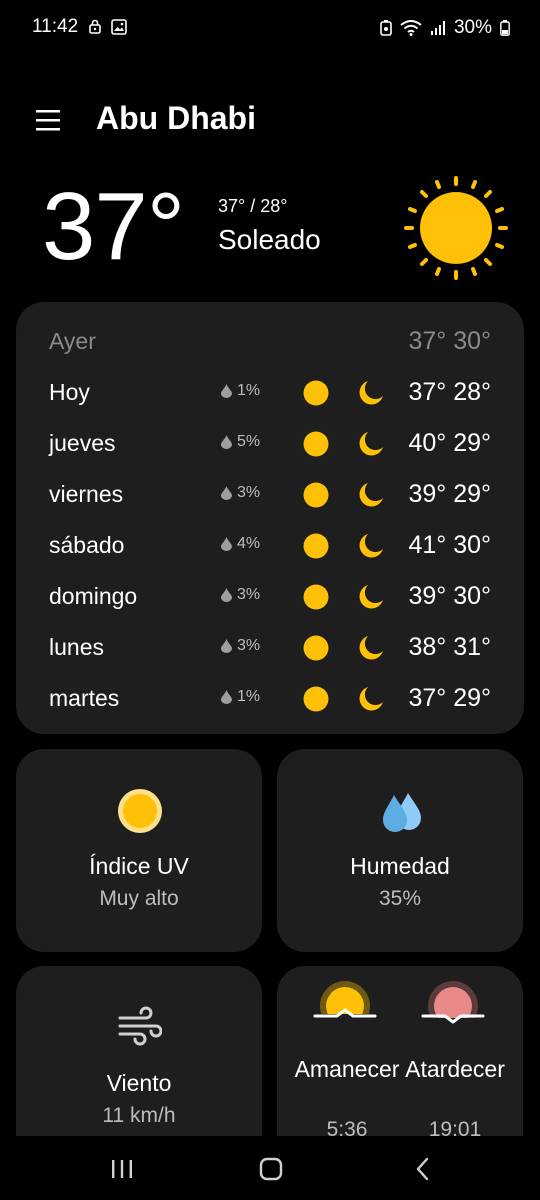 This screenshot has height=1200, width=540. I want to click on forecast-temps: 41° 30°, so click(449, 545).